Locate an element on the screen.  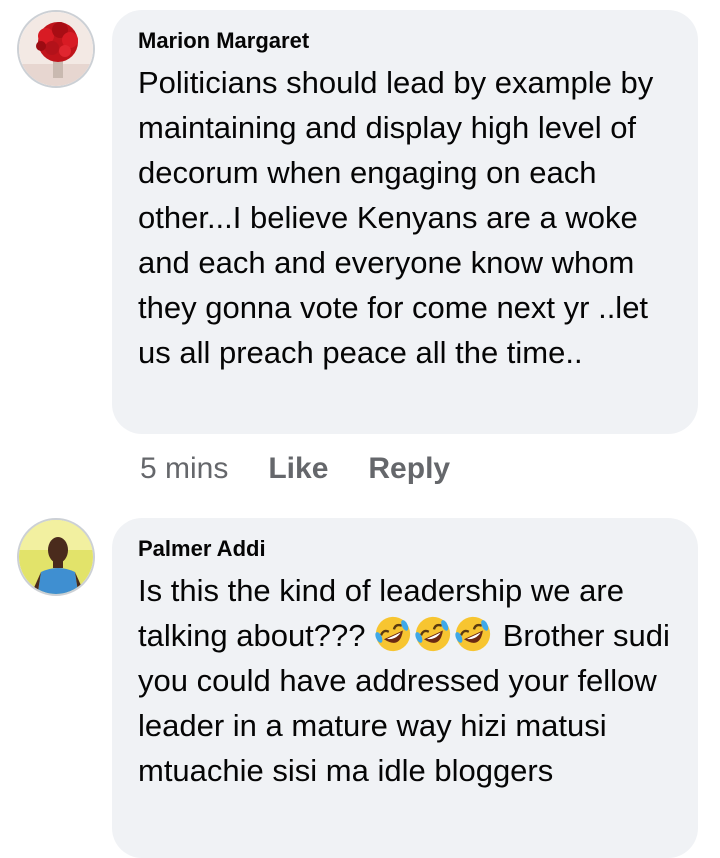
reply-button: Reply is located at coordinates (409, 469).